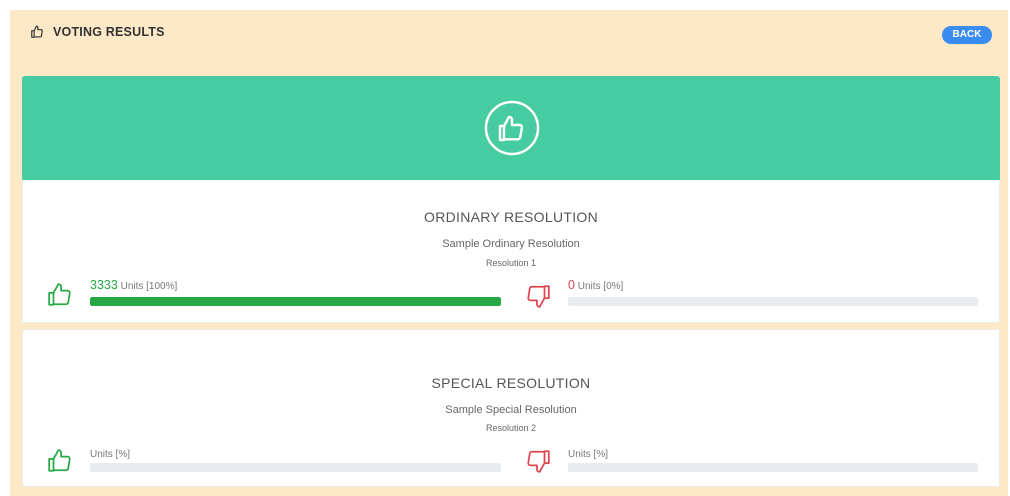  I want to click on page-header: VOTING RESULTS BACK, so click(509, 33).